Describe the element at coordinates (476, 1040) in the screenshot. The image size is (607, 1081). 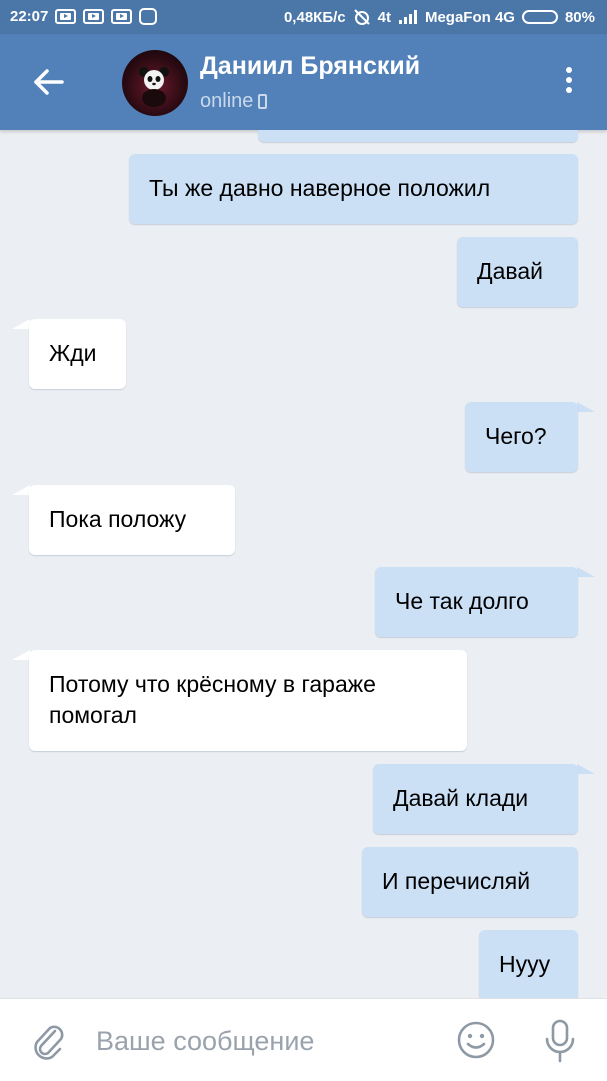
I see `smile-icon` at that location.